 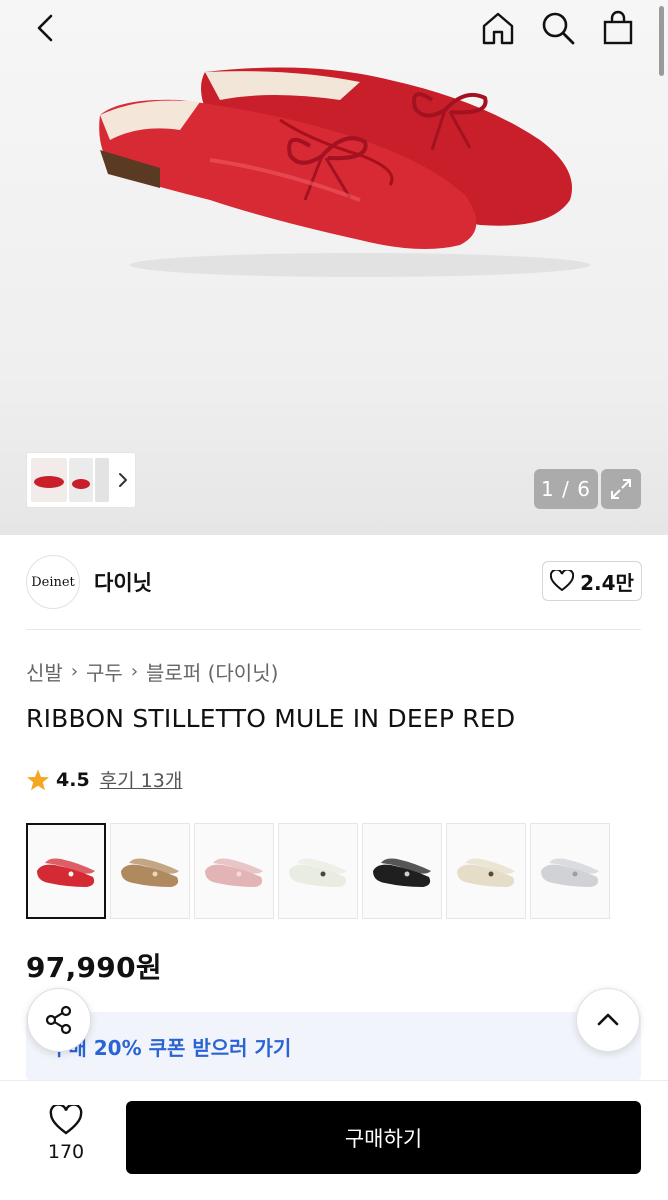 I want to click on breadcrumb: 신발 › 구두 › 블로퍼 (다이닛), so click(x=152, y=671).